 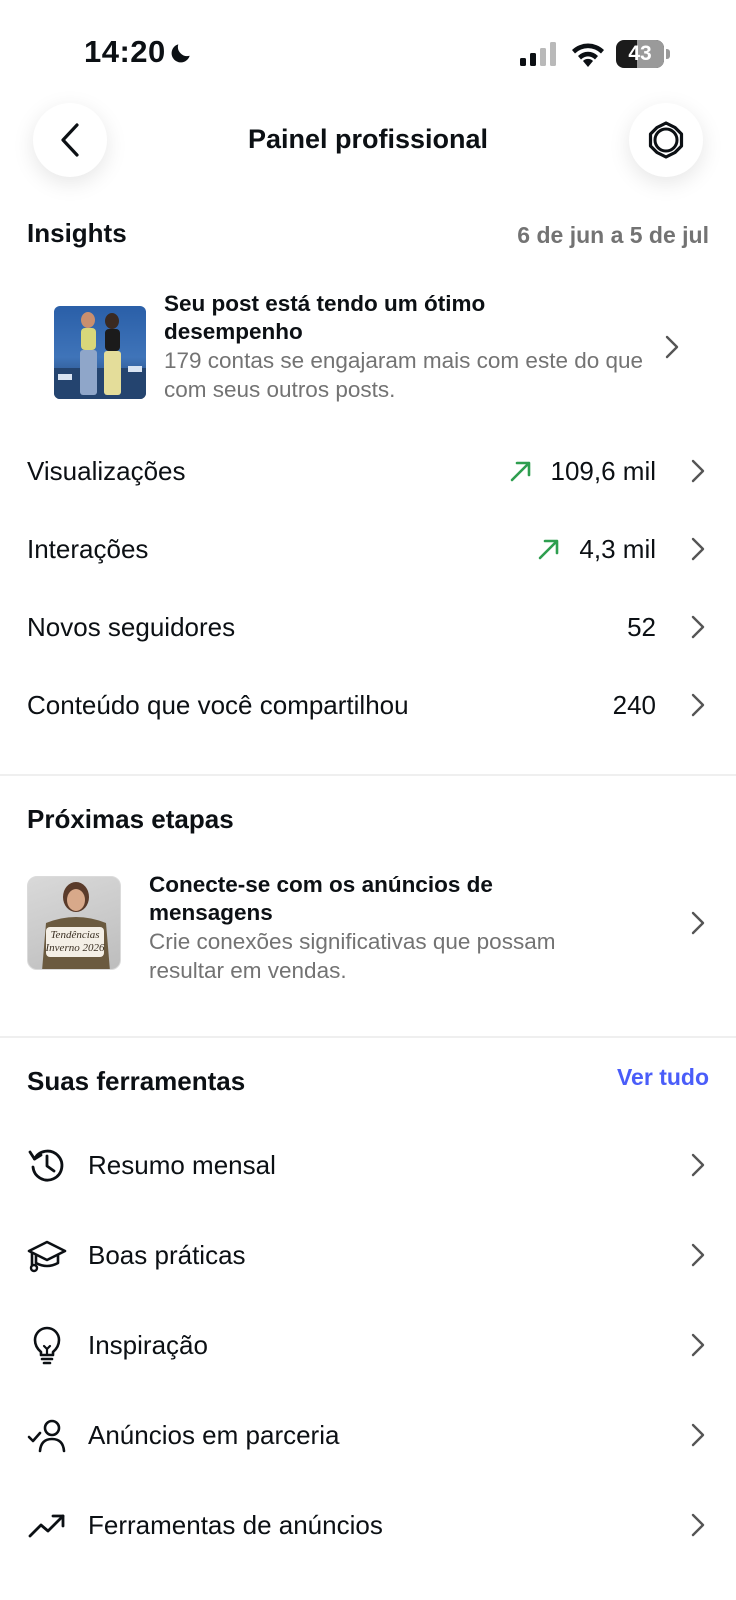 I want to click on metric-label: Visualizações, so click(x=106, y=471).